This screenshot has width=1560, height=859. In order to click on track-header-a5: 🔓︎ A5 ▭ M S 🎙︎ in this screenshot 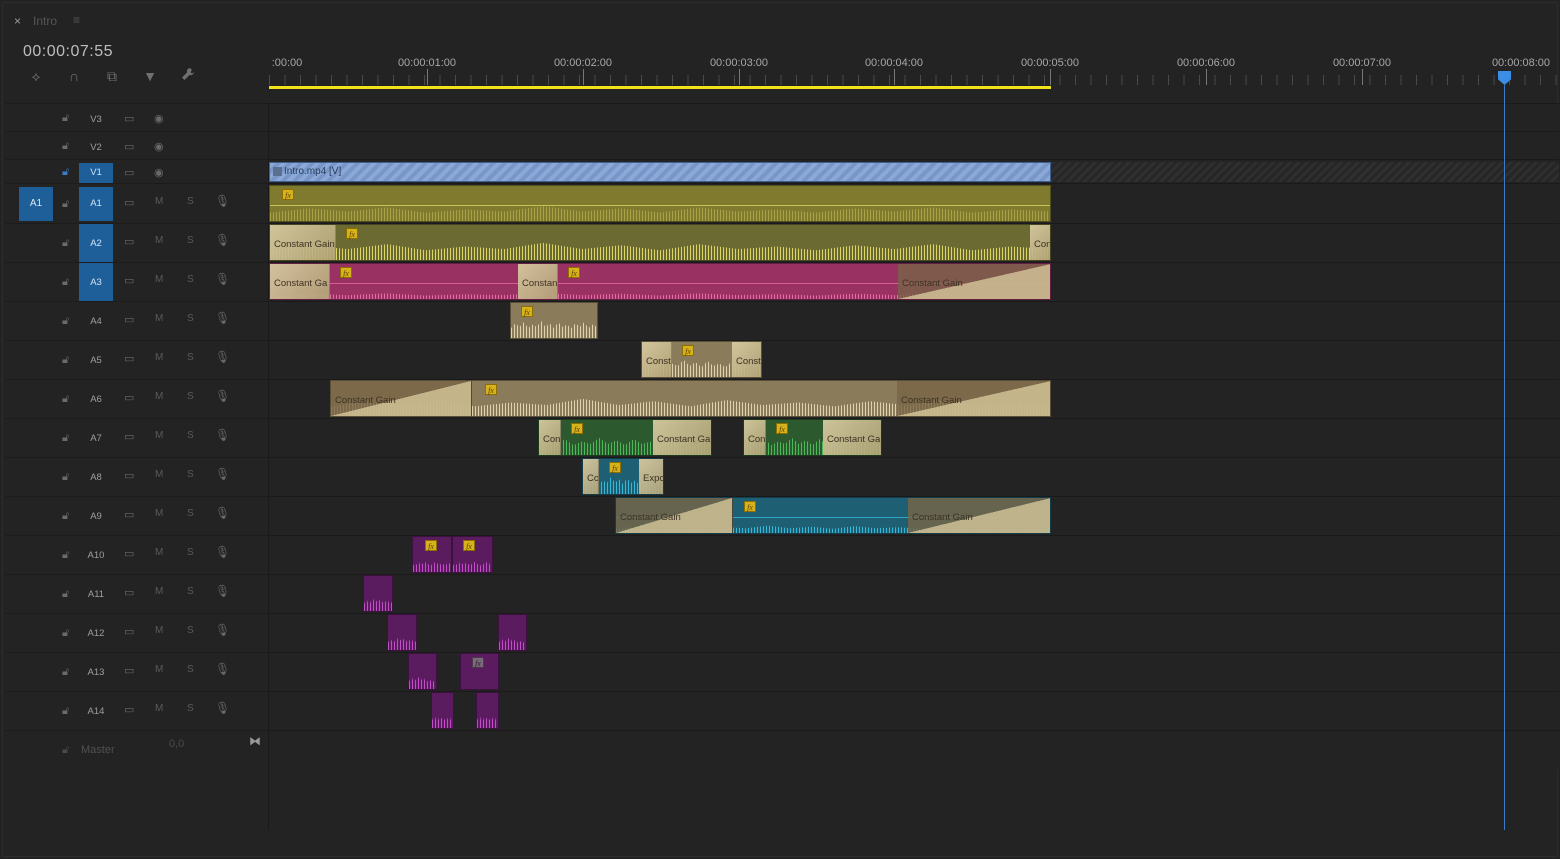, I will do `click(137, 359)`.